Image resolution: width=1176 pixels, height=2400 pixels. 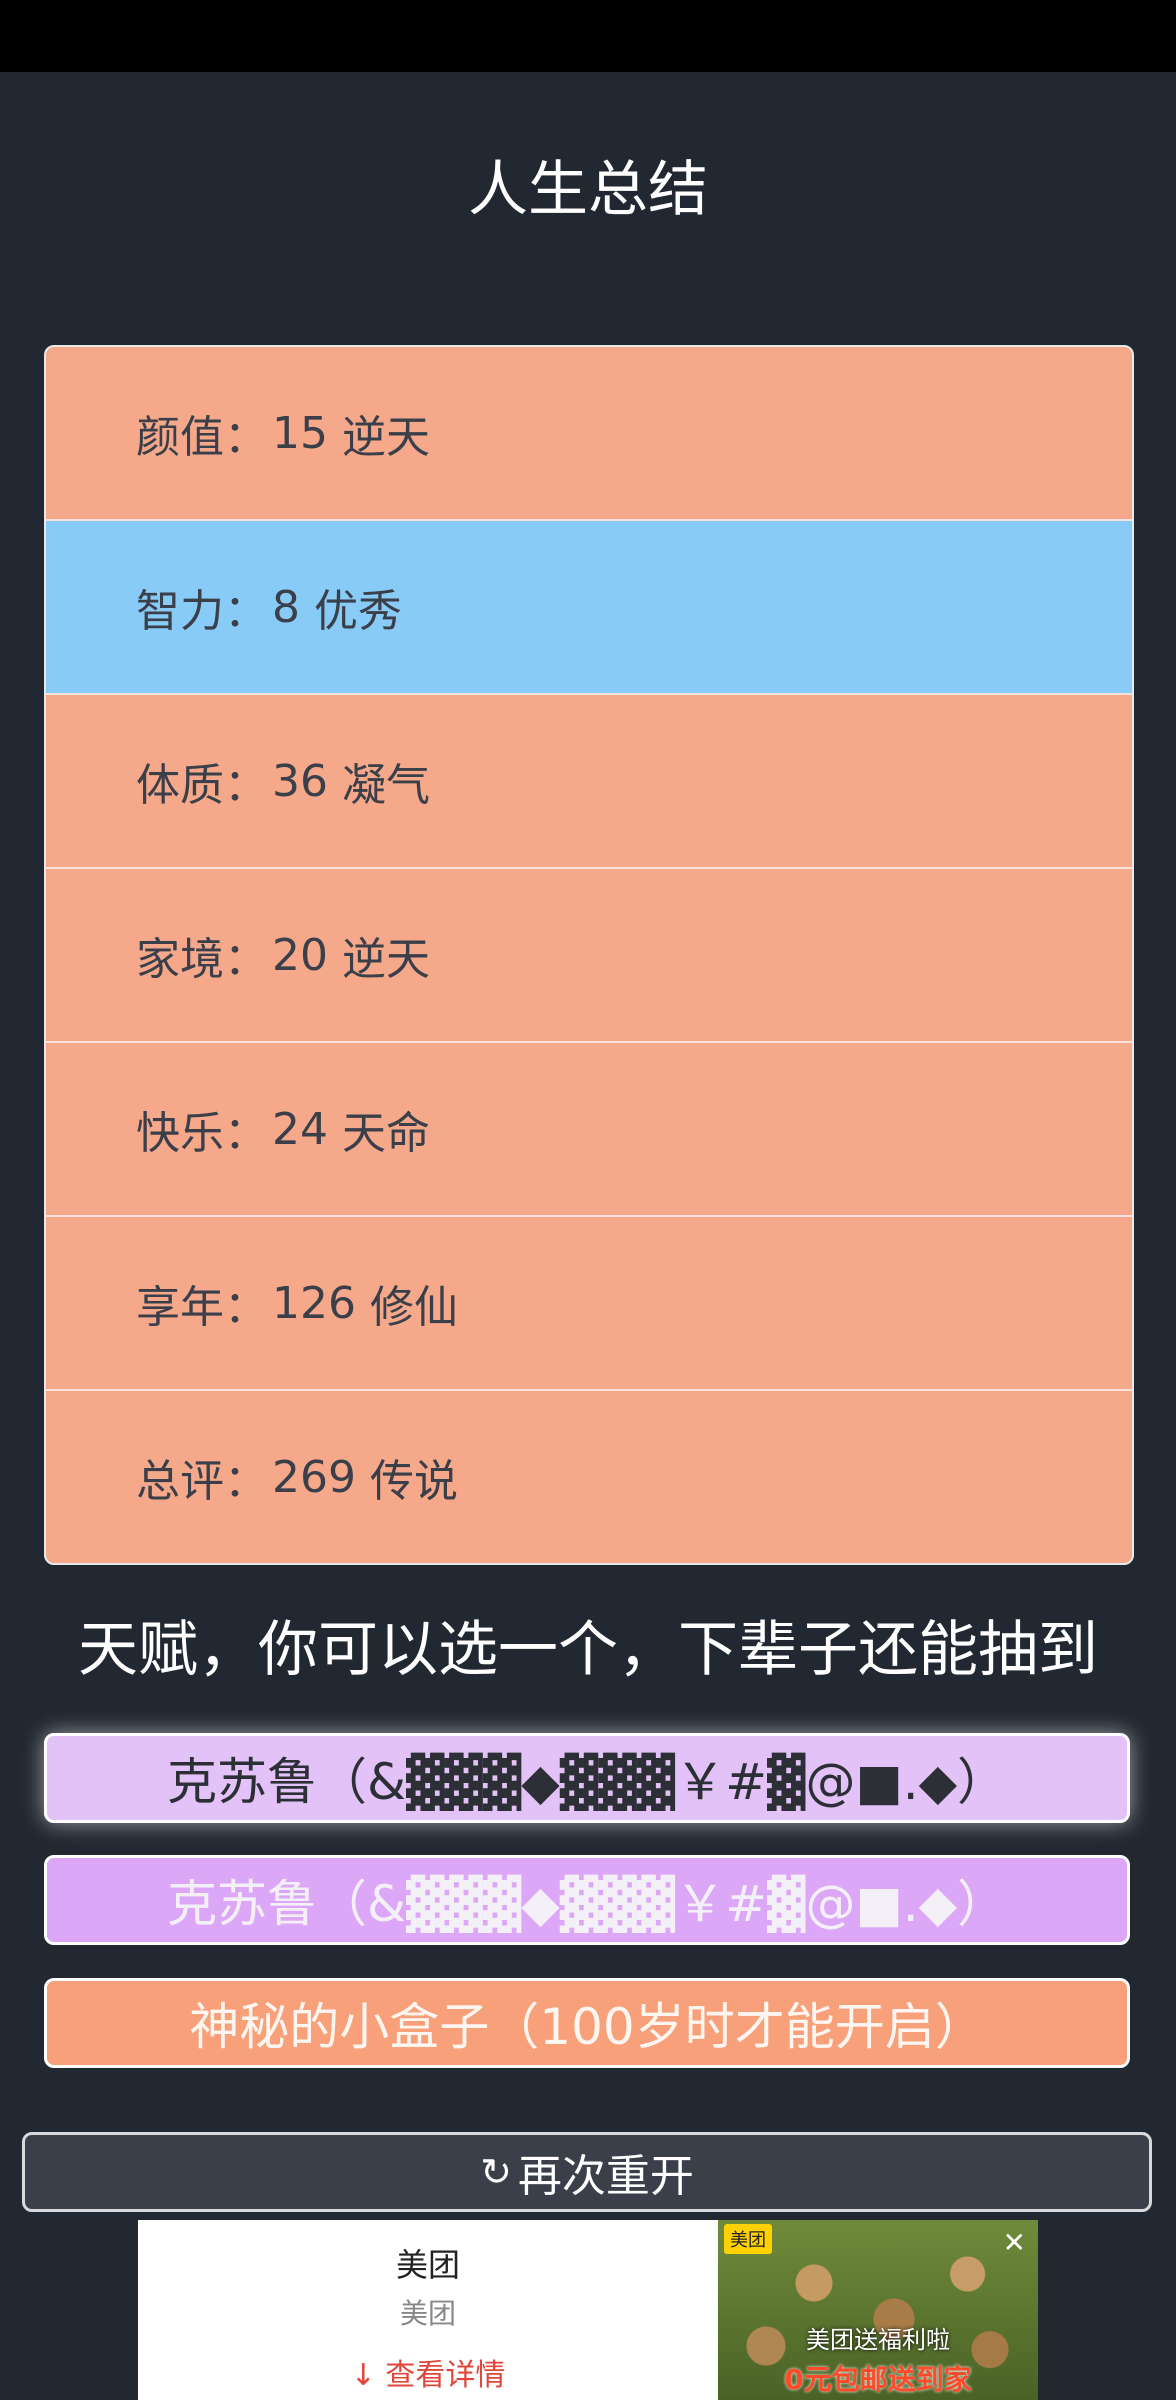 What do you see at coordinates (496, 2172) in the screenshot?
I see `refresh-icon: ↻` at bounding box center [496, 2172].